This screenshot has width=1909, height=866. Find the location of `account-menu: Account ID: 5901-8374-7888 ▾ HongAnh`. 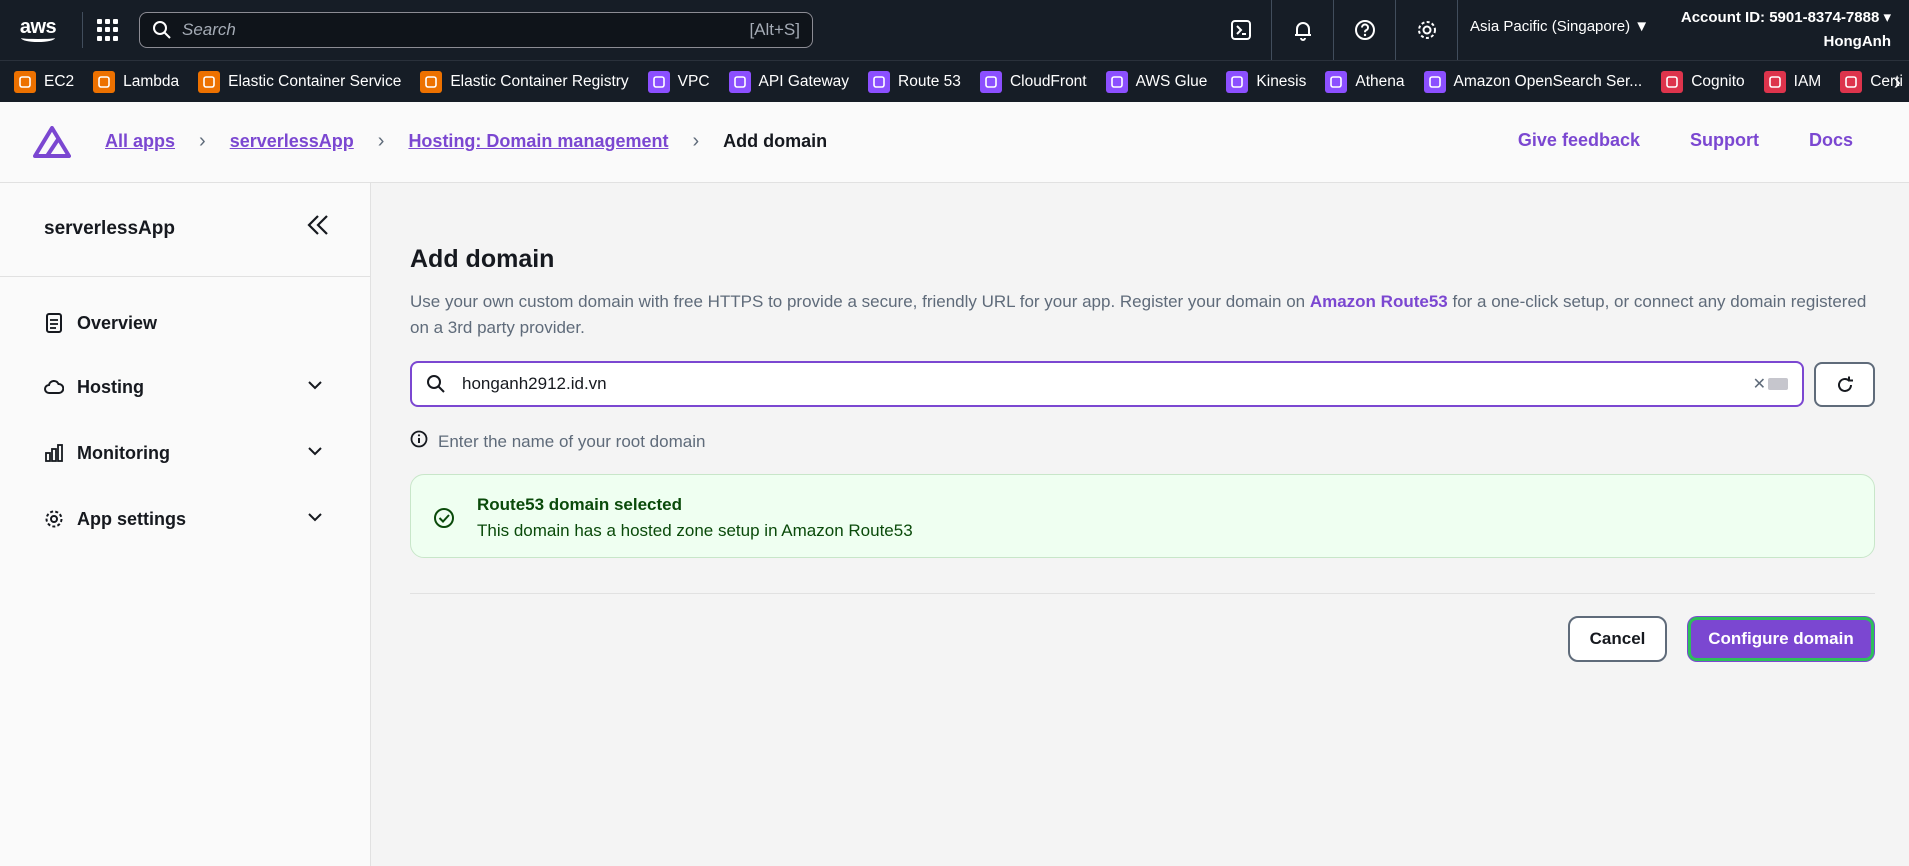

account-menu: Account ID: 5901-8374-7888 ▾ HongAnh is located at coordinates (1786, 30).